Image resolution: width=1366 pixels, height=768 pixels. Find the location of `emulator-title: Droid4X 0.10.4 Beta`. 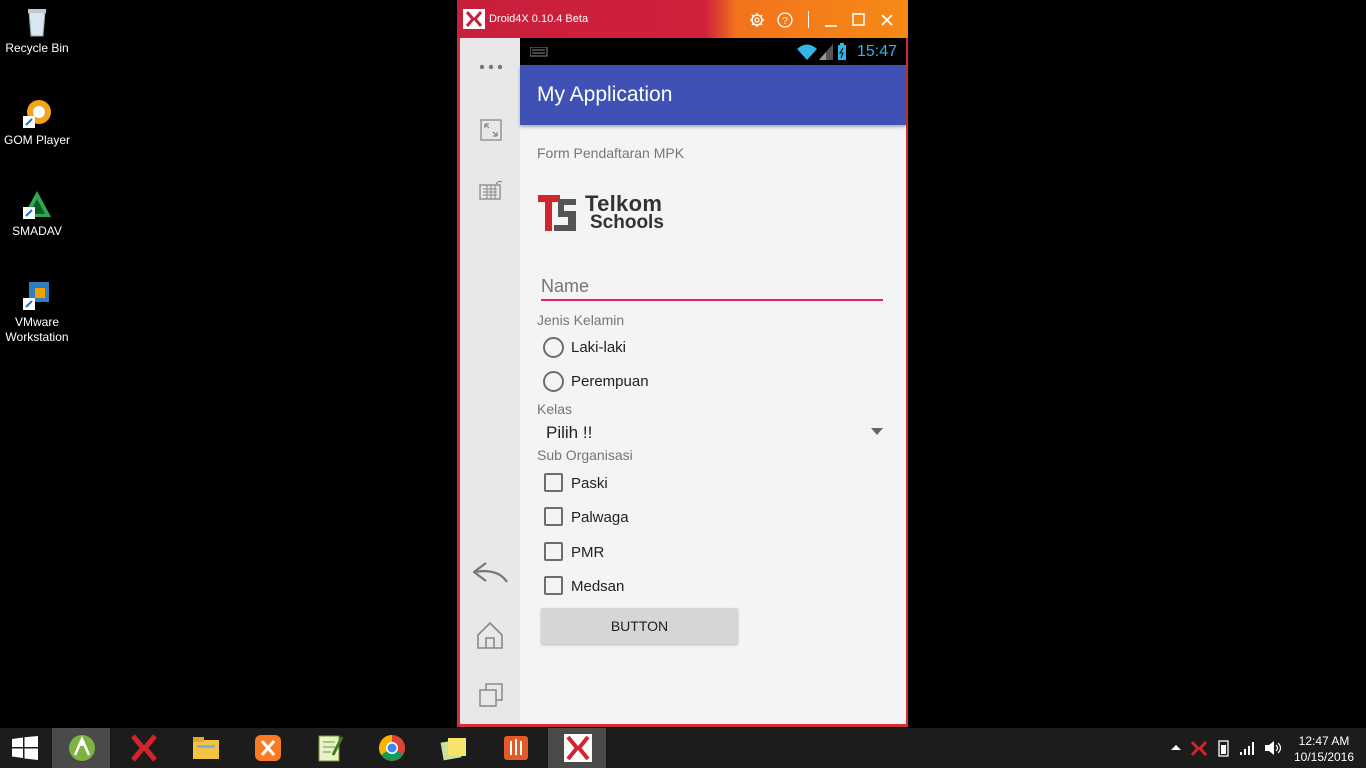

emulator-title: Droid4X 0.10.4 Beta is located at coordinates (539, 19).